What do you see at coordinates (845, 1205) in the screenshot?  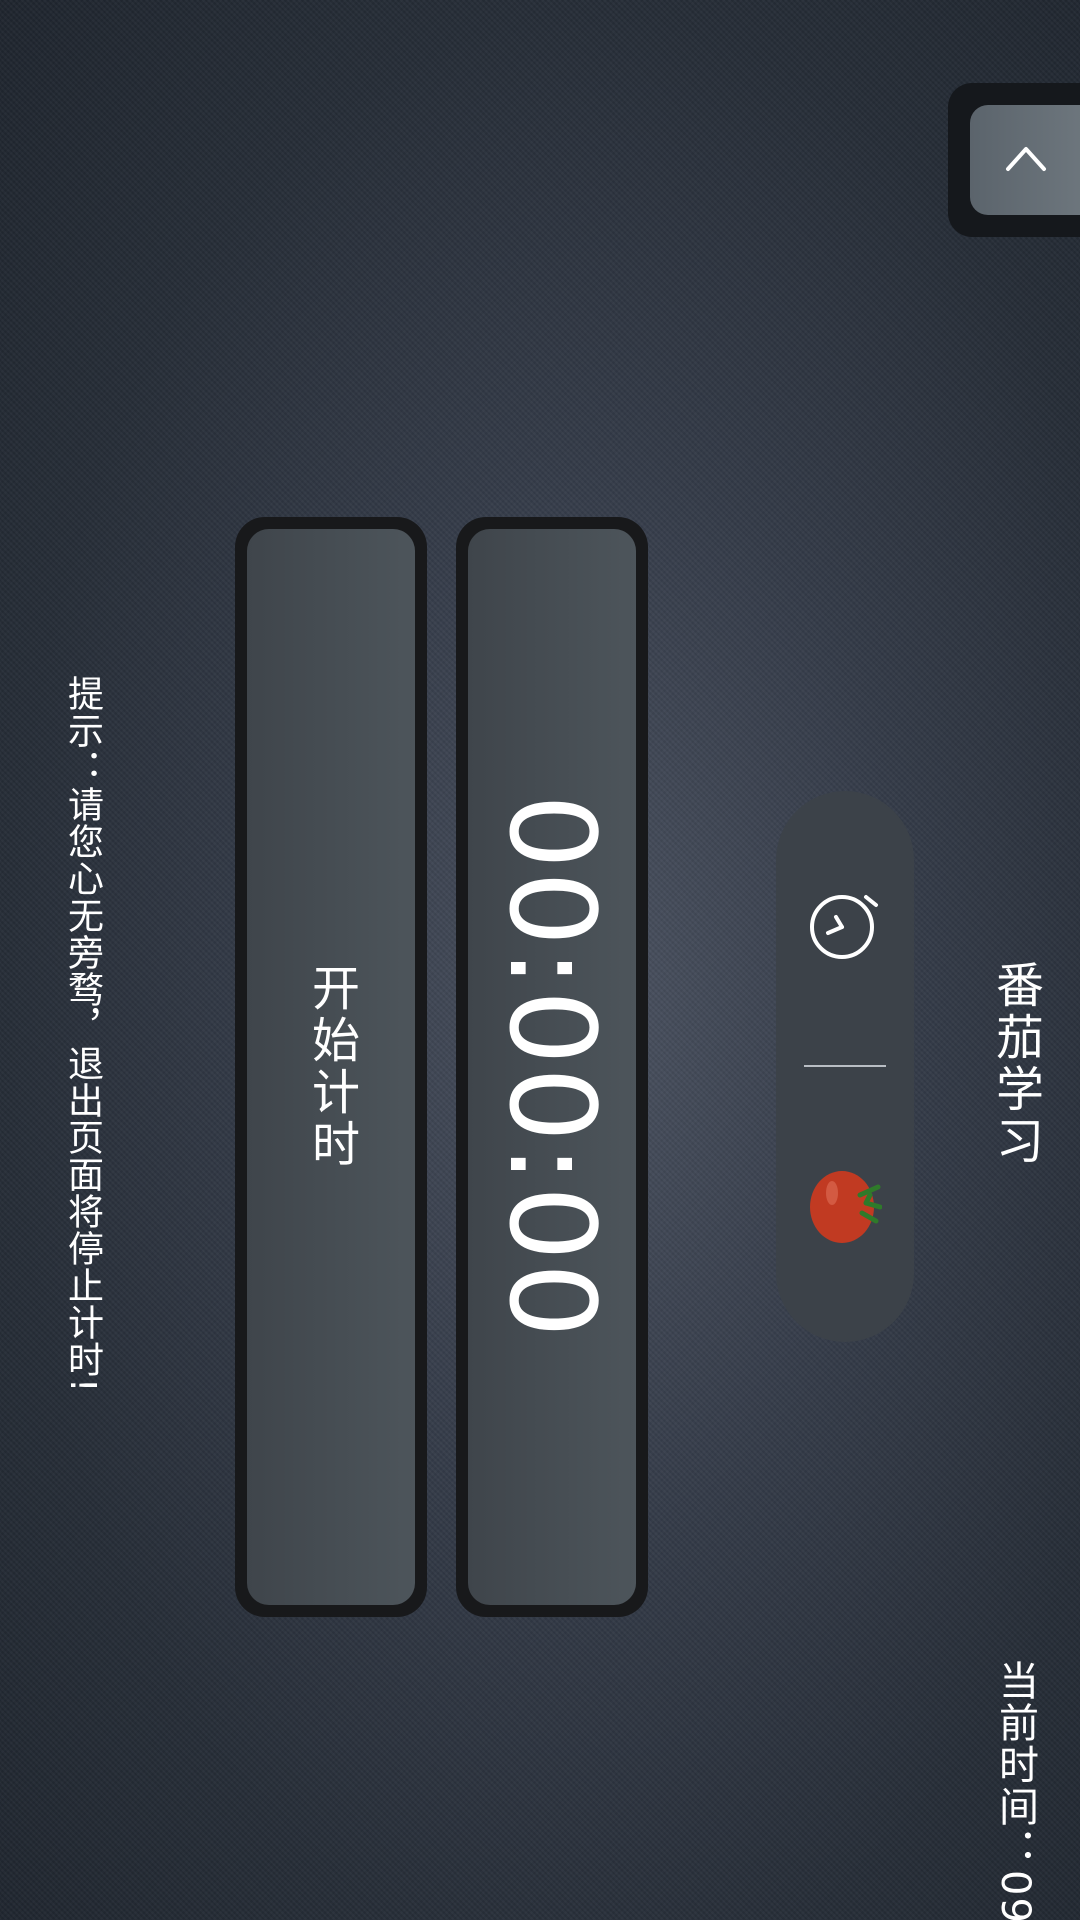 I see `tomato-icon` at bounding box center [845, 1205].